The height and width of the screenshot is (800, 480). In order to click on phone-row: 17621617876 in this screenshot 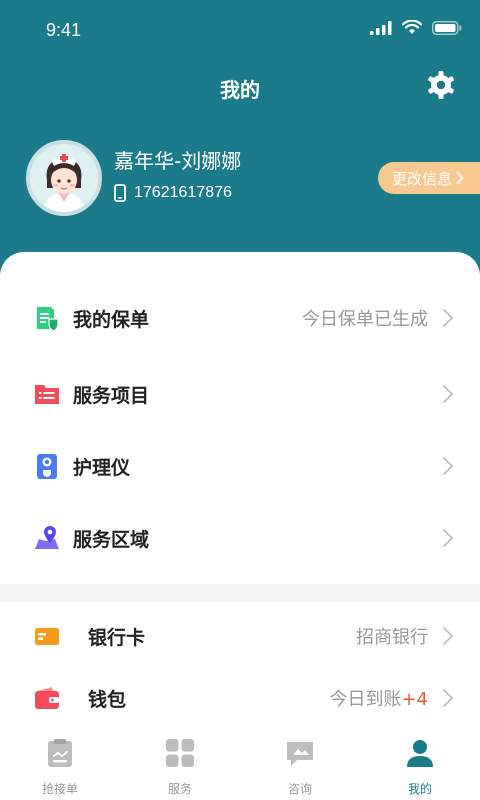, I will do `click(173, 193)`.